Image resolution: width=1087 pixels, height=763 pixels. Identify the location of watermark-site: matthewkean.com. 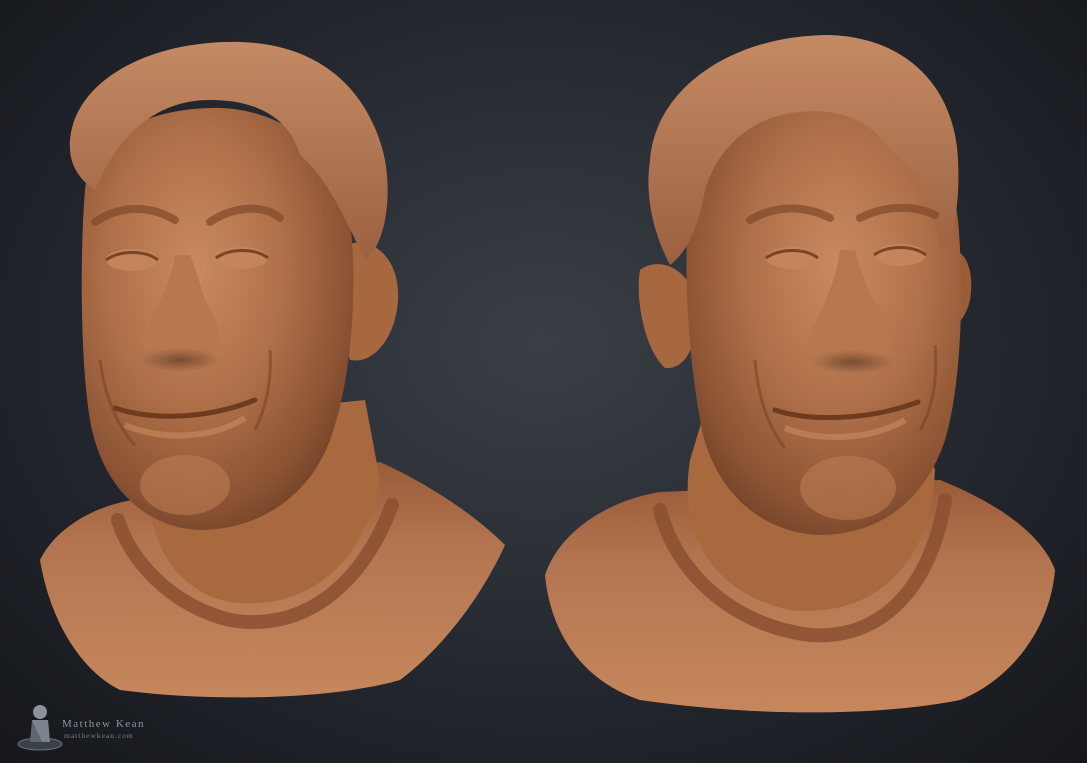
(99, 735).